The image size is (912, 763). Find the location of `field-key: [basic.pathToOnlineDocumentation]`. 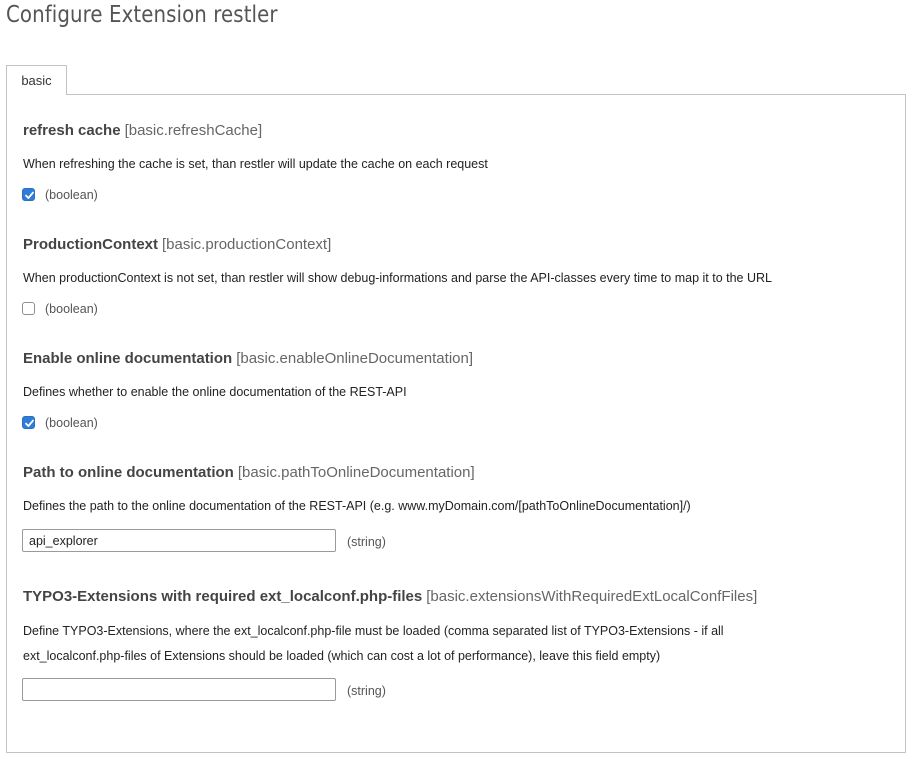

field-key: [basic.pathToOnlineDocumentation] is located at coordinates (356, 472).